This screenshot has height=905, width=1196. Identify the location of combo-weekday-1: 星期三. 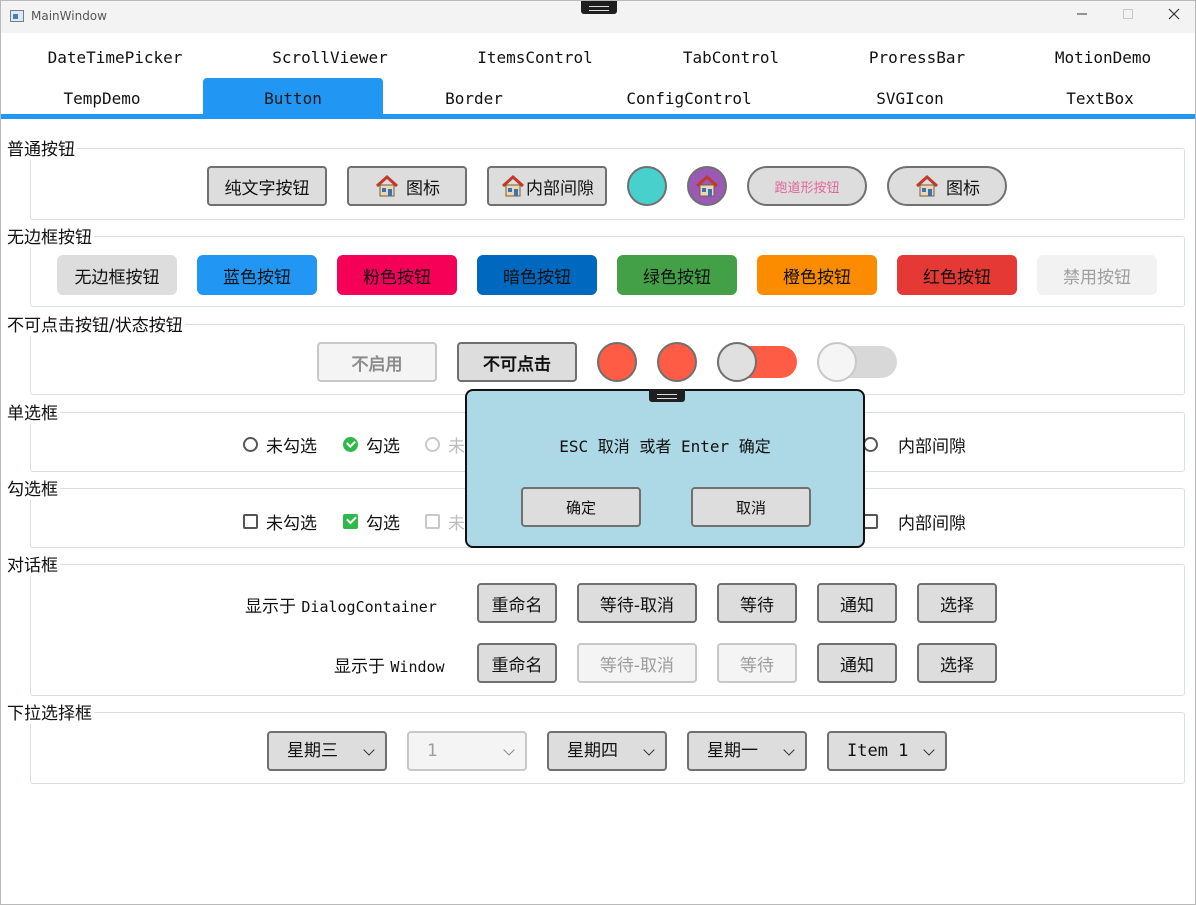
(327, 751).